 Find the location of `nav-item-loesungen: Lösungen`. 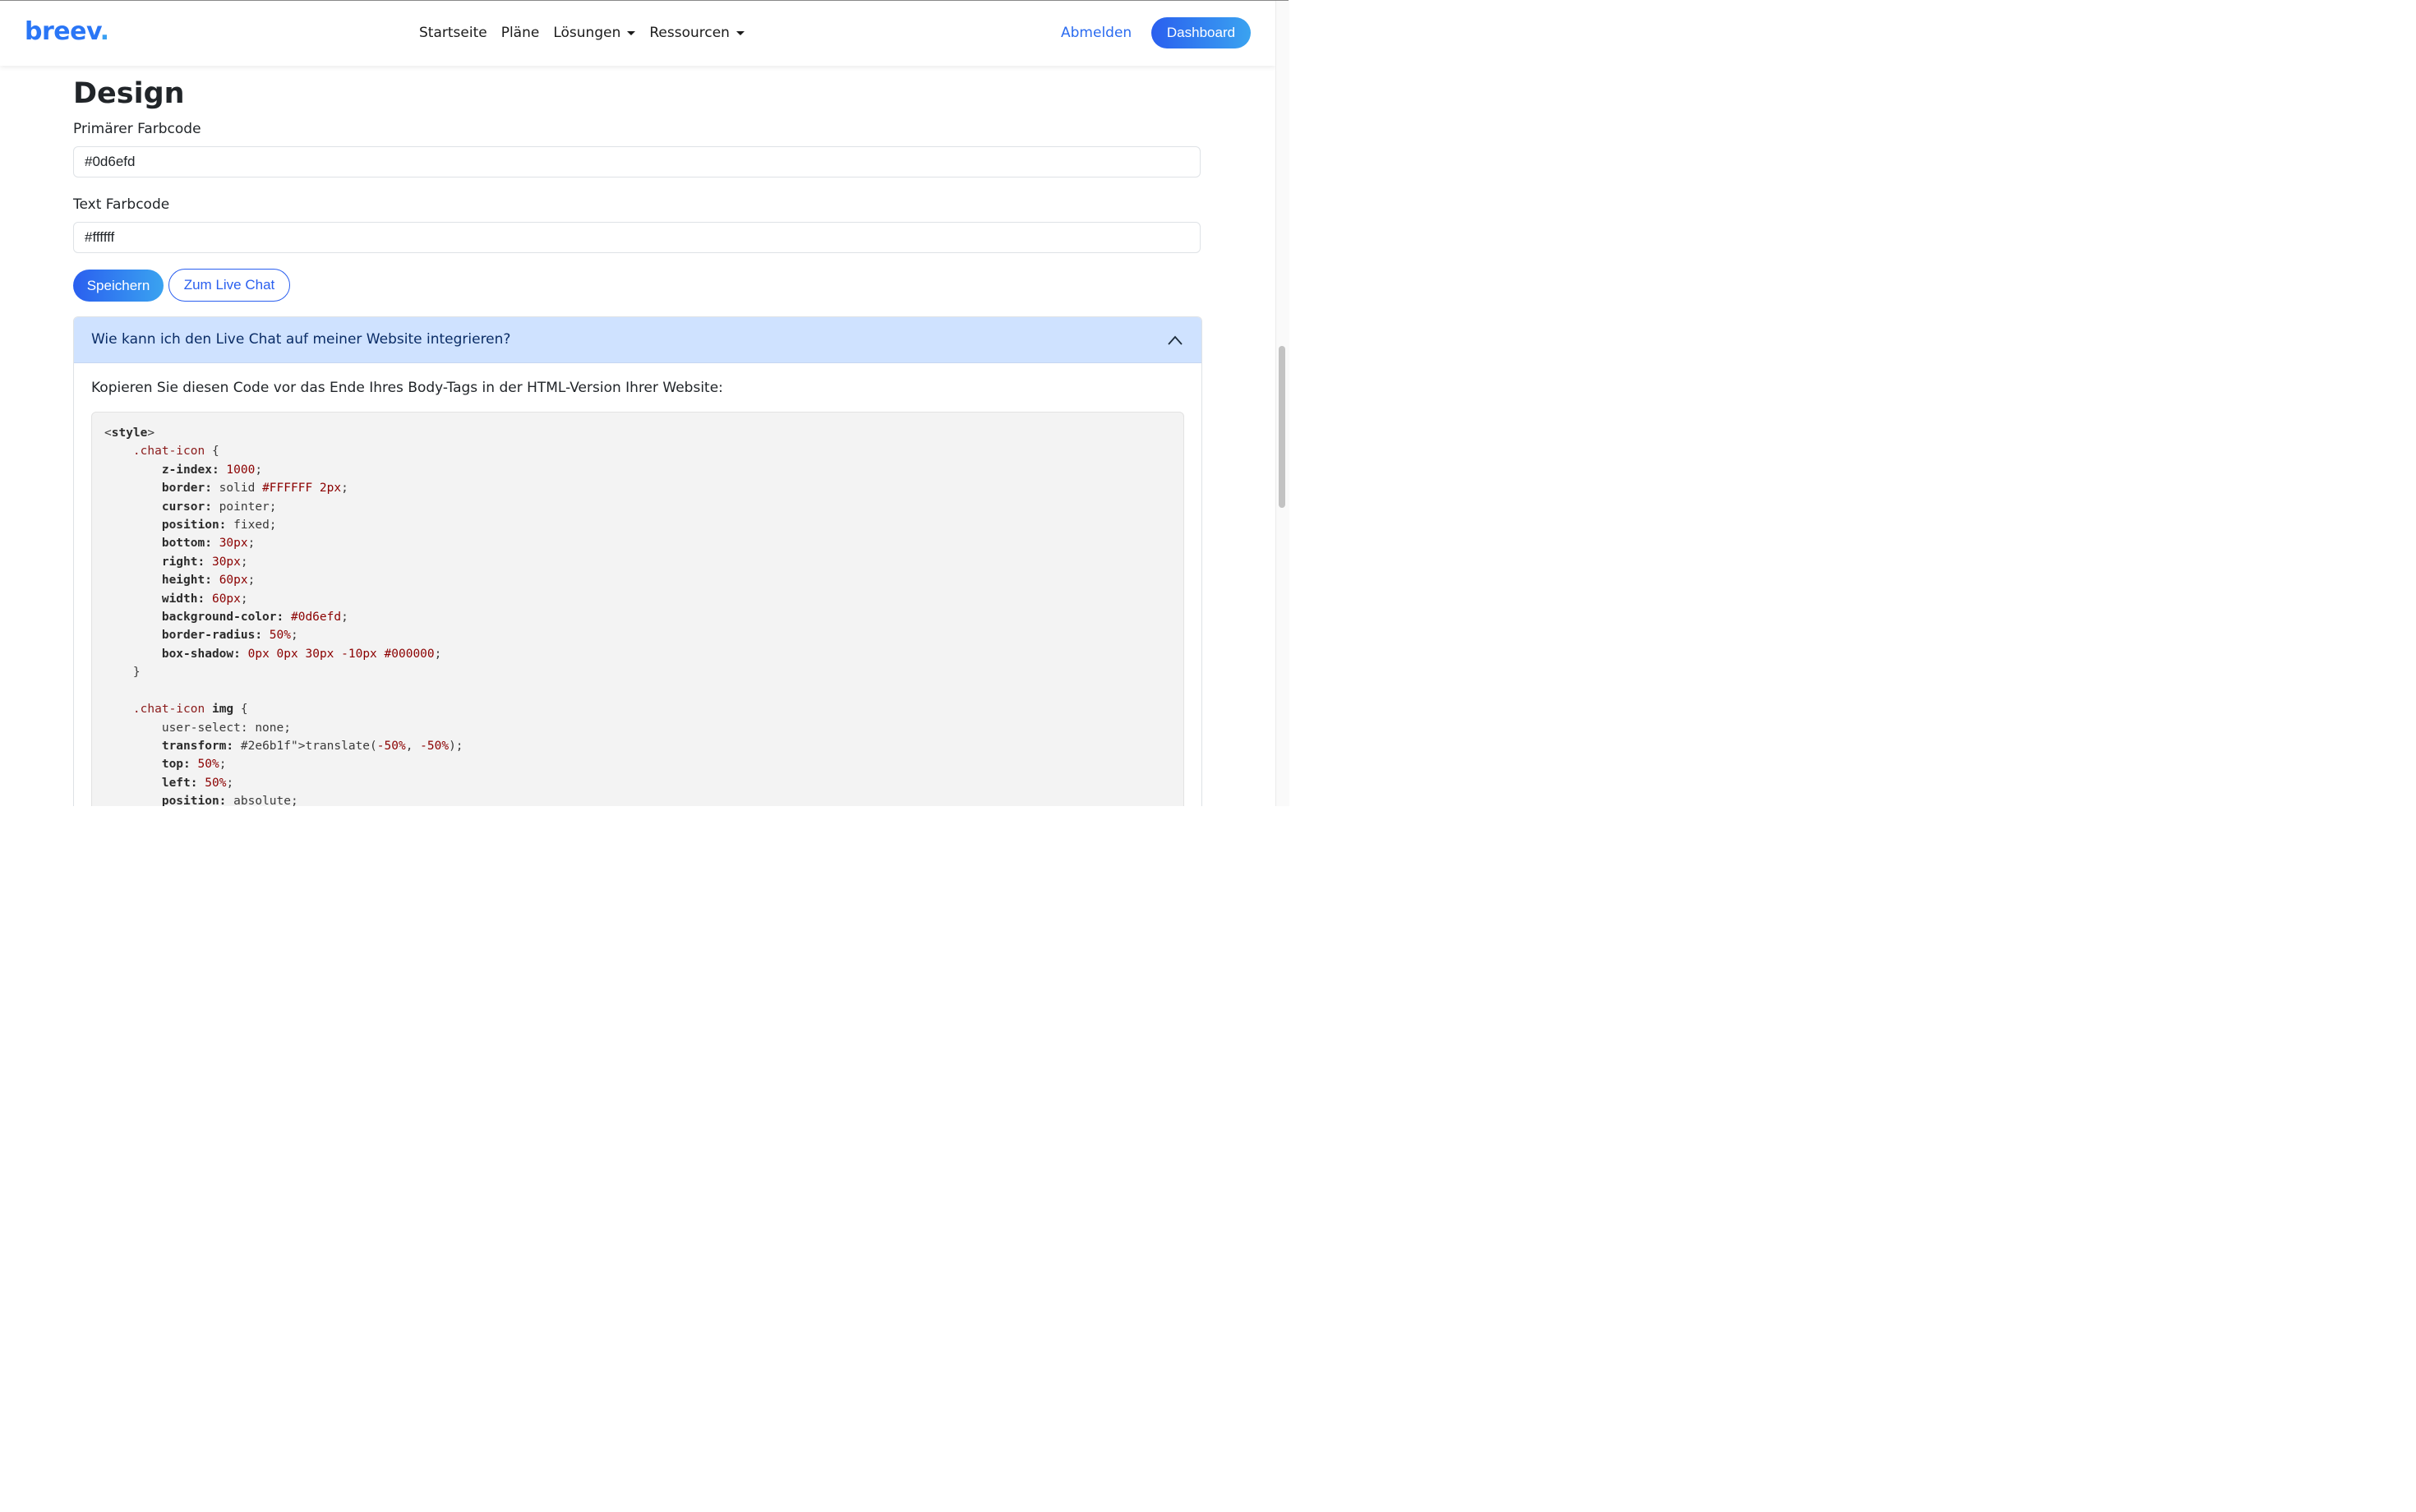

nav-item-loesungen: Lösungen is located at coordinates (594, 33).